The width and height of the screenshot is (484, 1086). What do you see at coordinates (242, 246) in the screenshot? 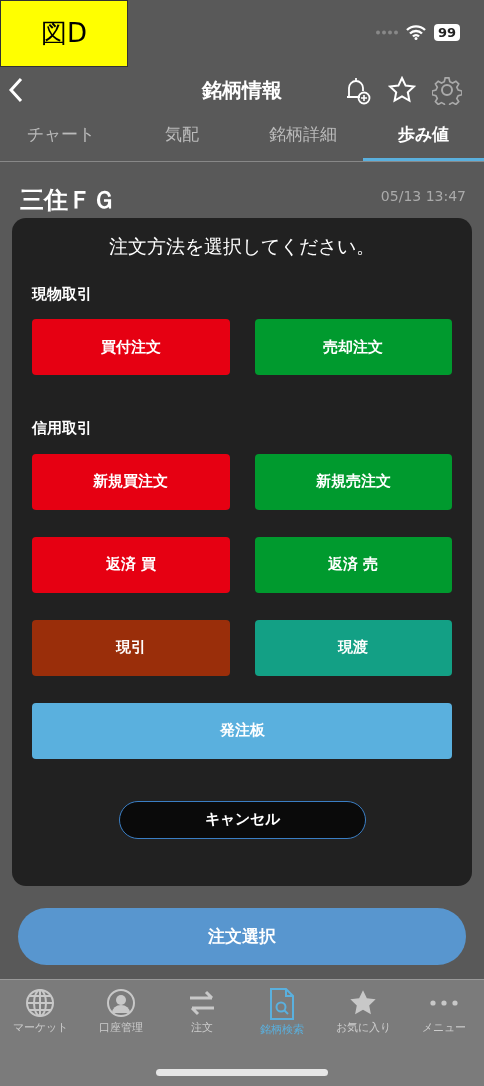
I see `dialog-title: 注文方法を選択してください。` at bounding box center [242, 246].